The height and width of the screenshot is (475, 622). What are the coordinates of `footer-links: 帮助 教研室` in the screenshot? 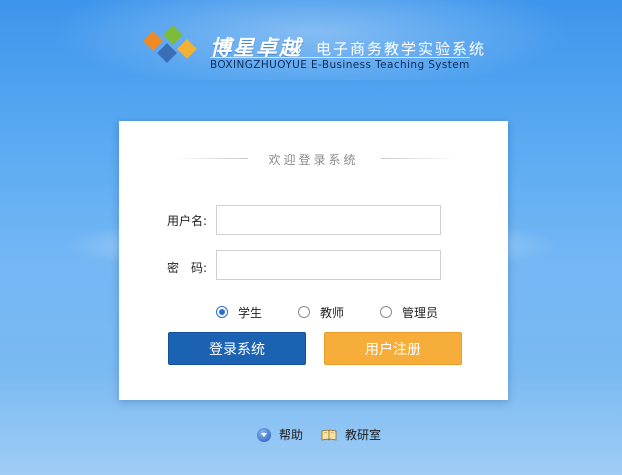 It's located at (319, 434).